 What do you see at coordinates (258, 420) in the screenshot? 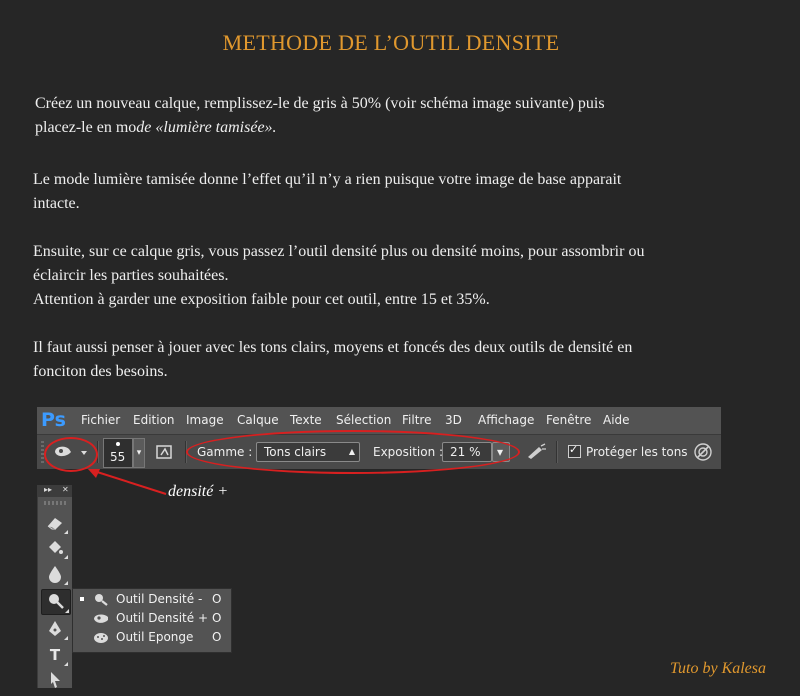
I see `menu-calque: Calque` at bounding box center [258, 420].